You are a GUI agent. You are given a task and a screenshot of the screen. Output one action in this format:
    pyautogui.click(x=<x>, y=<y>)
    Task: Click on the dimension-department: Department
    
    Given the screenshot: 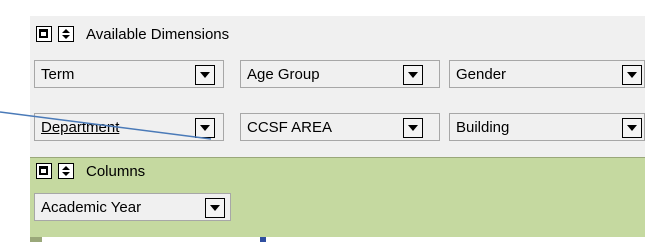 What is the action you would take?
    pyautogui.click(x=129, y=127)
    